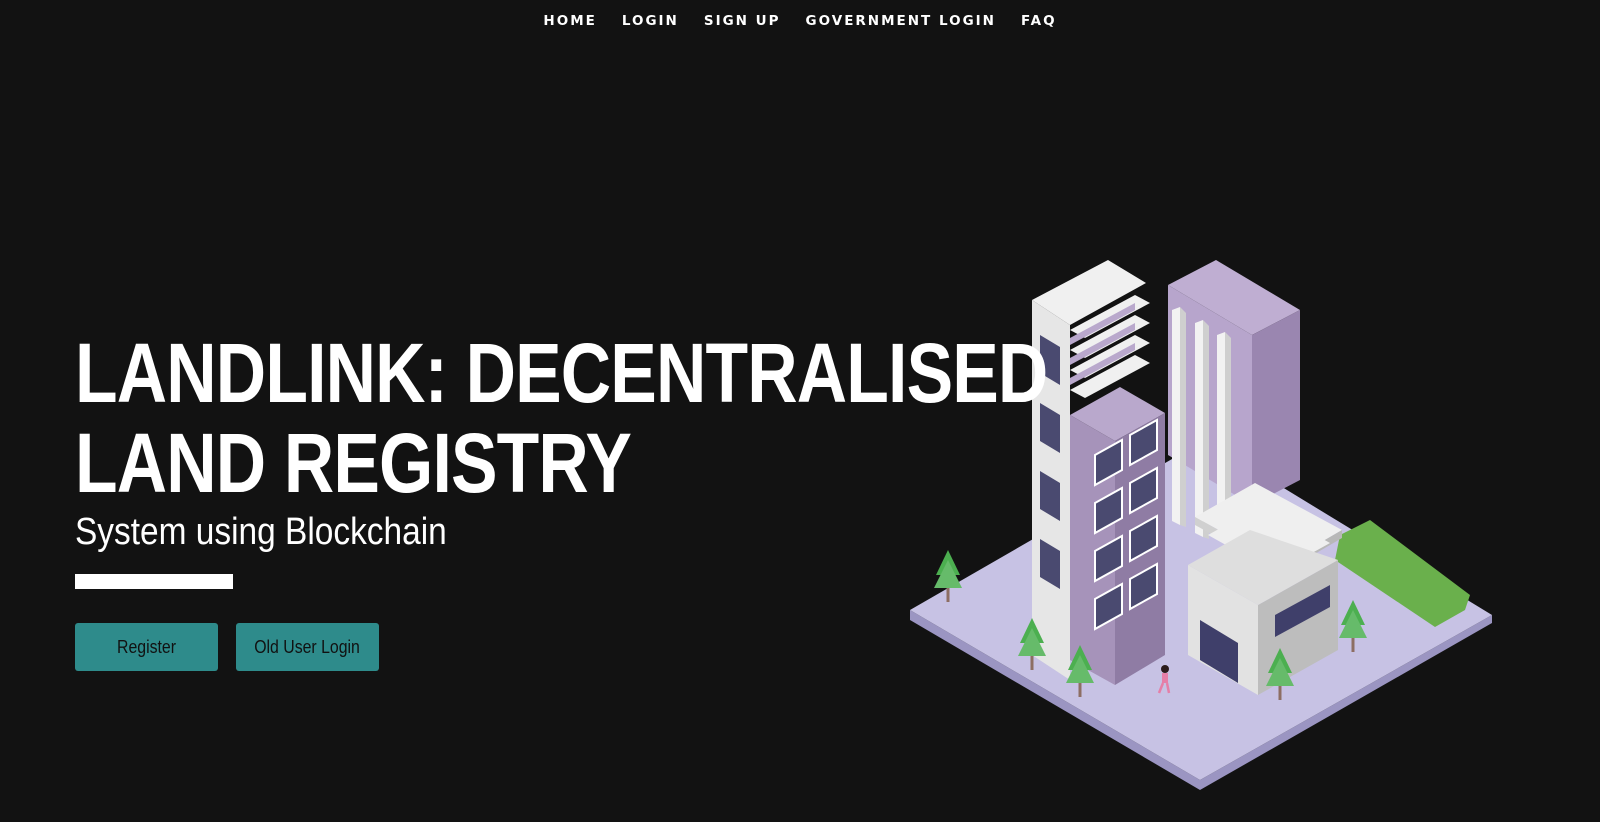  I want to click on hero-title-line-1: LANDLINK: DECENTRALISED, so click(561, 373).